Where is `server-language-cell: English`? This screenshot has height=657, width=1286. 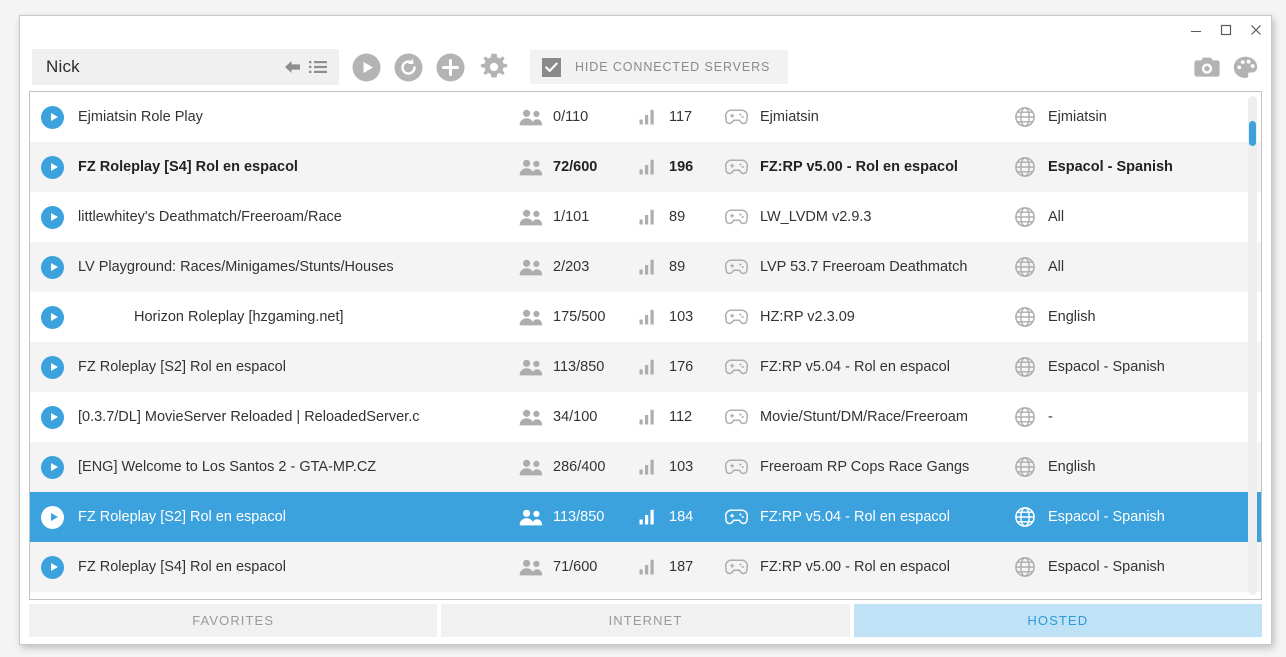
server-language-cell: English is located at coordinates (1127, 467).